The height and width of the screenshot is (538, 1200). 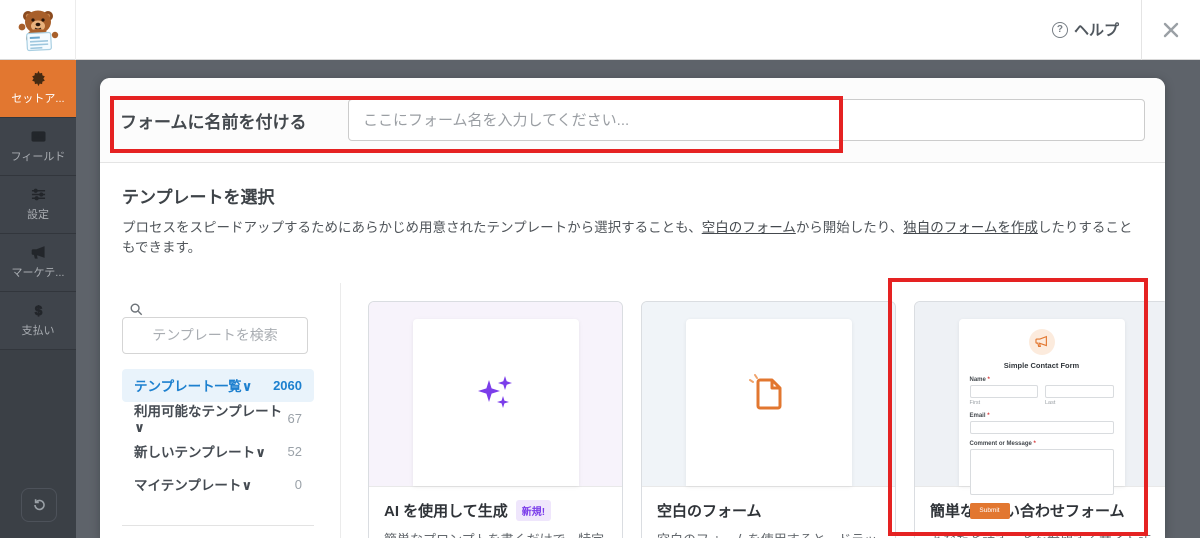 What do you see at coordinates (38, 331) in the screenshot?
I see `sidebar-item-label: 支払い` at bounding box center [38, 331].